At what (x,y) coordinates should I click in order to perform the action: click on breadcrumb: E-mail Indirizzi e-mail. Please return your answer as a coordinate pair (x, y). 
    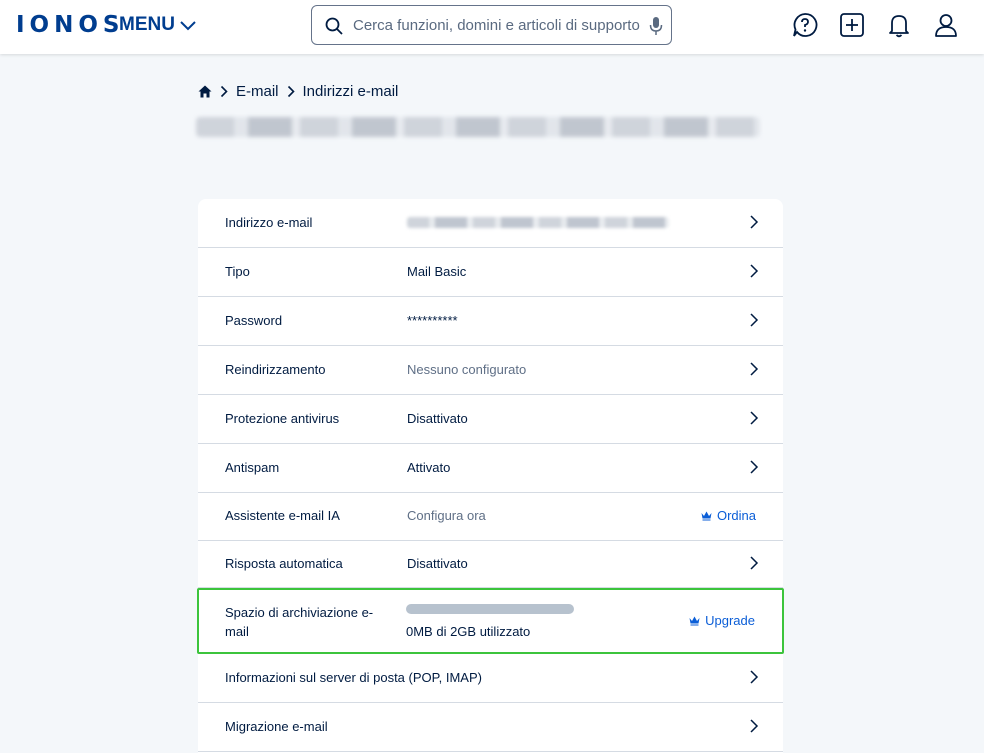
    Looking at the image, I should click on (298, 91).